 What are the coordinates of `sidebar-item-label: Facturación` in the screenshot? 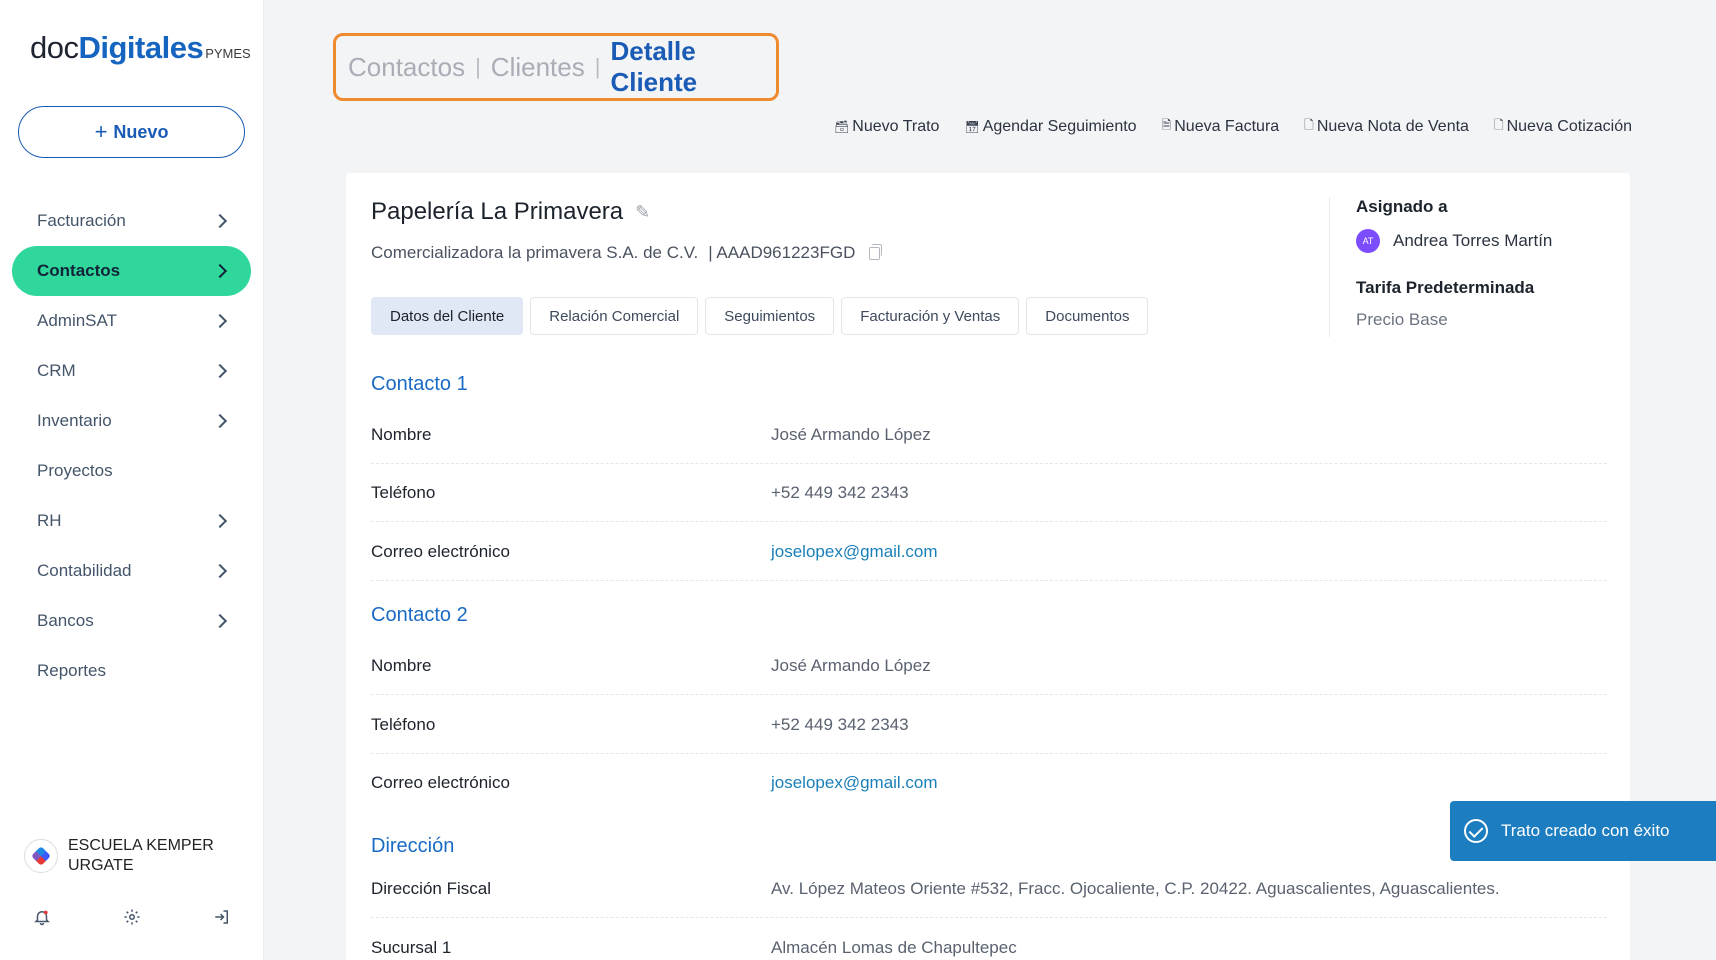 It's located at (81, 220).